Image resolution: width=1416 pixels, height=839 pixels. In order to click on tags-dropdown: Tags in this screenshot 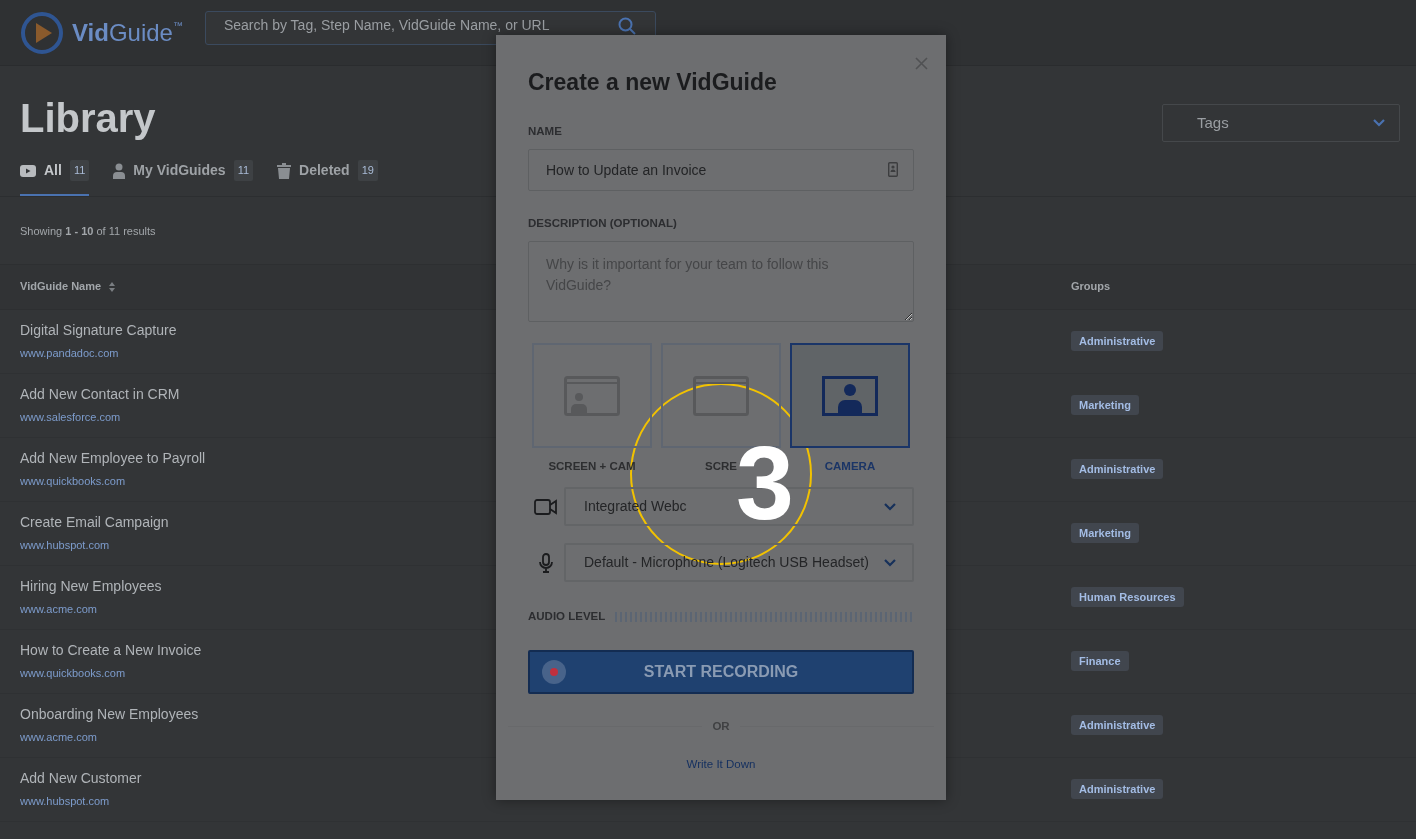, I will do `click(1281, 123)`.